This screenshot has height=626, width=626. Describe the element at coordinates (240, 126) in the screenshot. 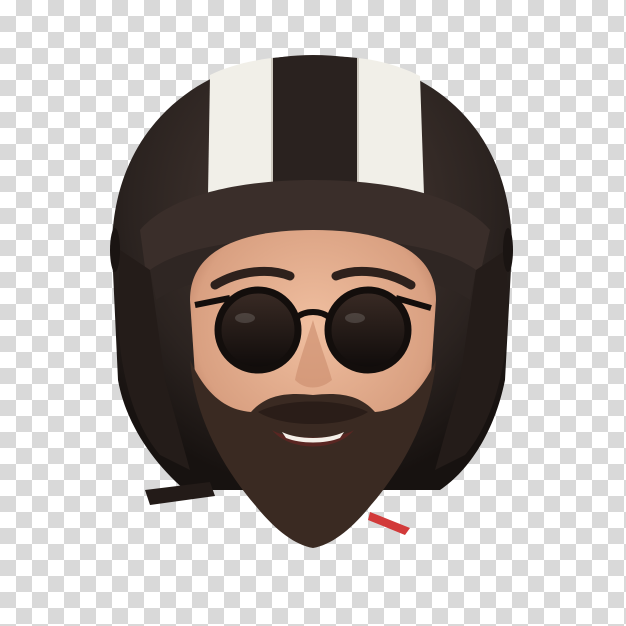

I see `helmet-stripe-left` at that location.